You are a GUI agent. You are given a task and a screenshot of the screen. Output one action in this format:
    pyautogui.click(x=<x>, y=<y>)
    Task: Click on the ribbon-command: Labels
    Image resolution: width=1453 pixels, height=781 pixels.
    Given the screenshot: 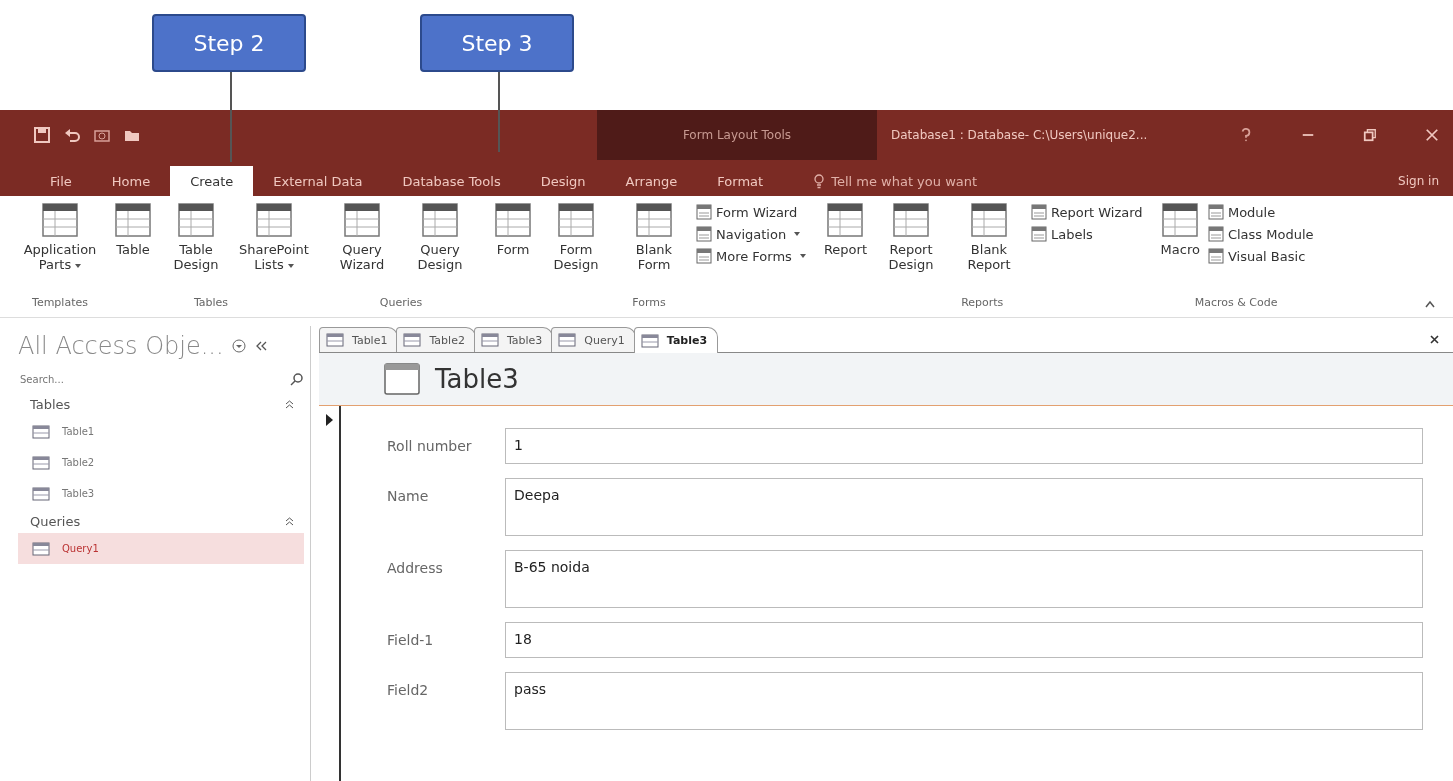 What is the action you would take?
    pyautogui.click(x=1087, y=234)
    